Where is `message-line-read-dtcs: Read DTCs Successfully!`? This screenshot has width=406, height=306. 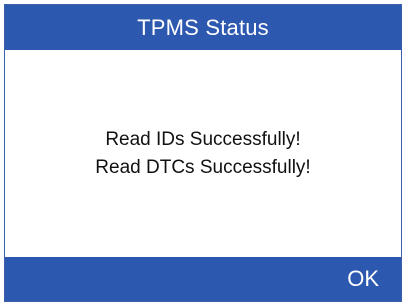
message-line-read-dtcs: Read DTCs Successfully! is located at coordinates (203, 167).